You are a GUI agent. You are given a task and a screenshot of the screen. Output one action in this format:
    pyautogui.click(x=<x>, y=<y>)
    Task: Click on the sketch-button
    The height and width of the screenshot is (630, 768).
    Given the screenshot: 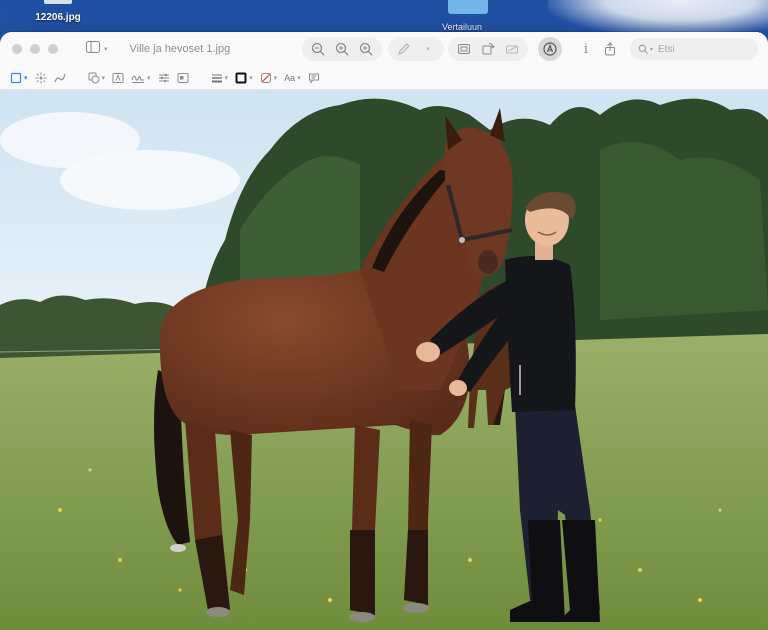 What is the action you would take?
    pyautogui.click(x=59, y=78)
    